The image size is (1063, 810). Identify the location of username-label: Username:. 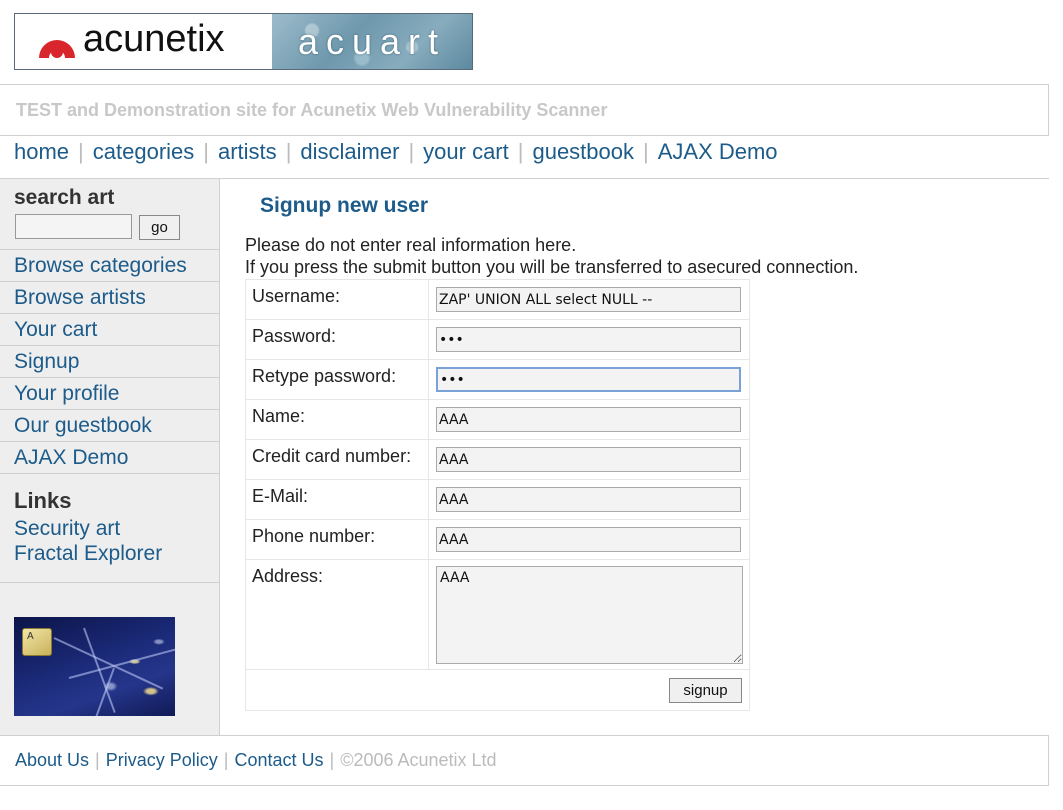
(337, 299).